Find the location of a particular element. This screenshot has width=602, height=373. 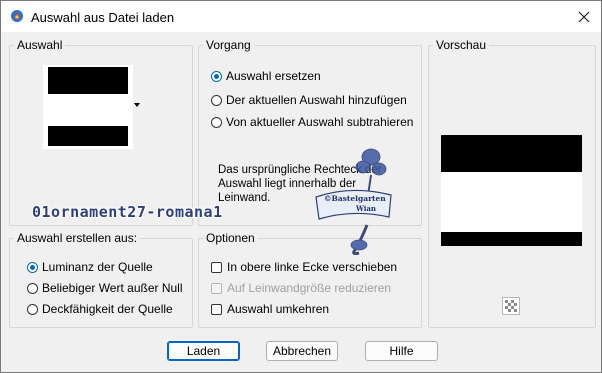

thumbnail-bar-bottom is located at coordinates (88, 136).